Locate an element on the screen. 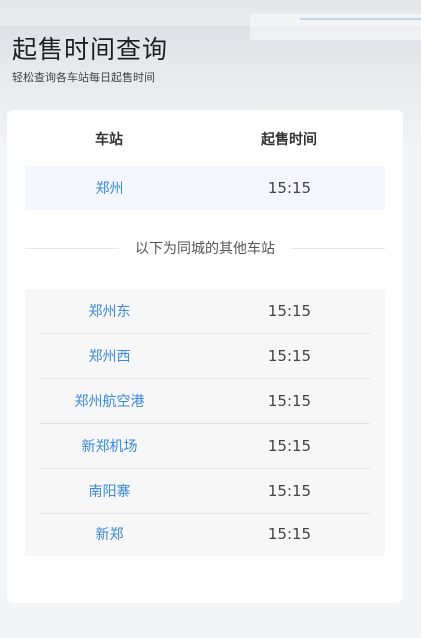  station-name: 郑州 is located at coordinates (109, 188).